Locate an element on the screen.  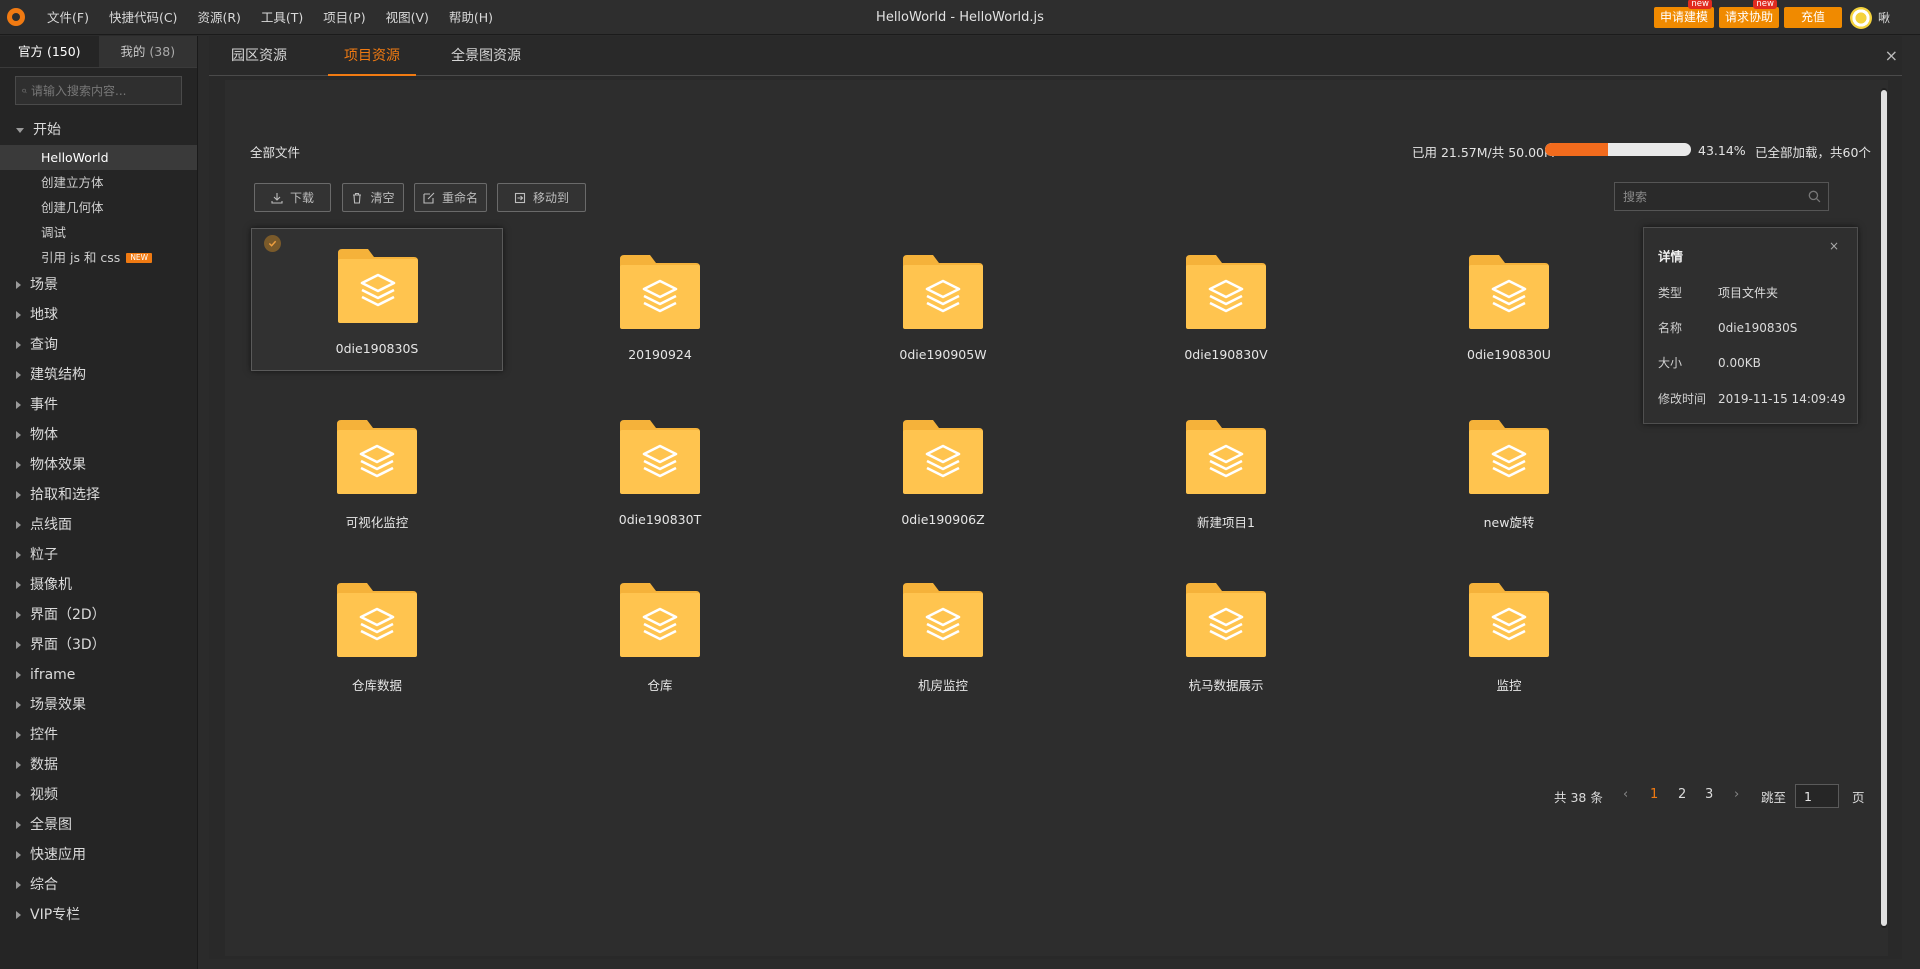
apply-model-button: 申请建模 new is located at coordinates (1683, 14).